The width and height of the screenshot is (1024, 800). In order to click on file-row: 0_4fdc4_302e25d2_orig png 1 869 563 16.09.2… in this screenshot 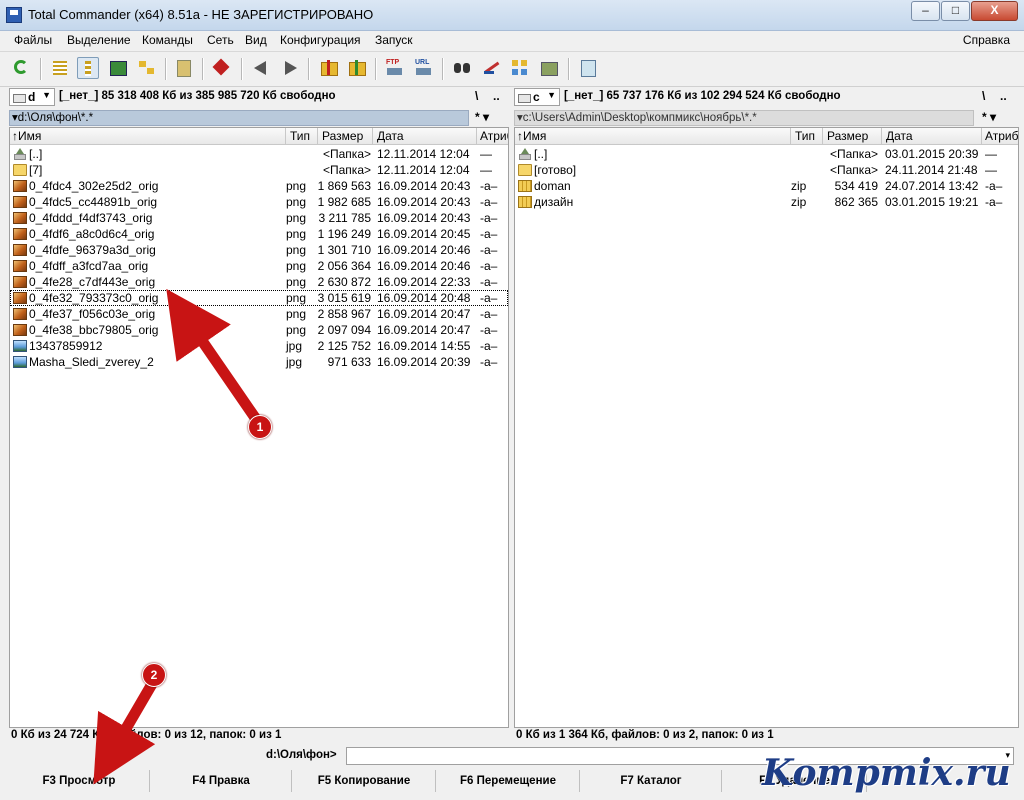, I will do `click(259, 186)`.